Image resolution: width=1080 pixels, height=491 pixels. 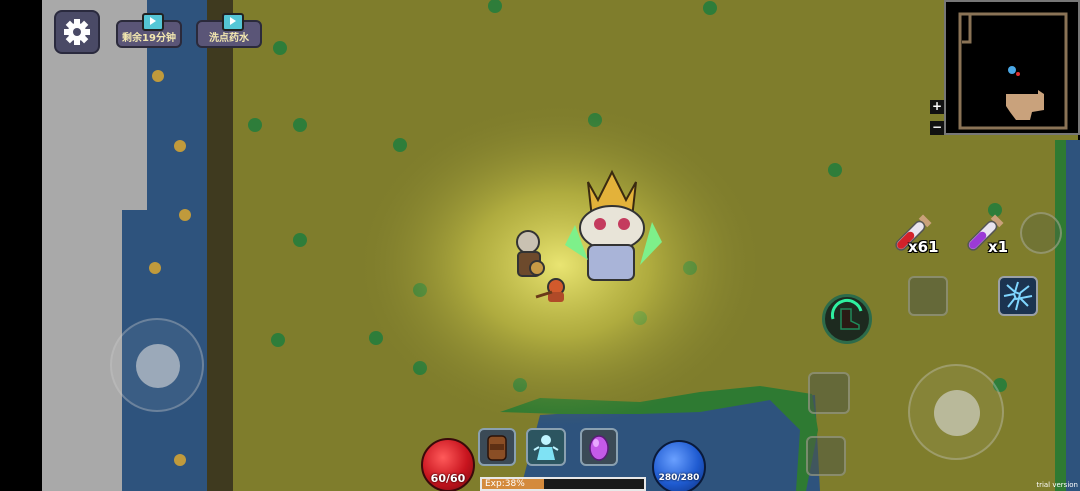 I want to click on attack-joystick-knob, so click(x=957, y=413).